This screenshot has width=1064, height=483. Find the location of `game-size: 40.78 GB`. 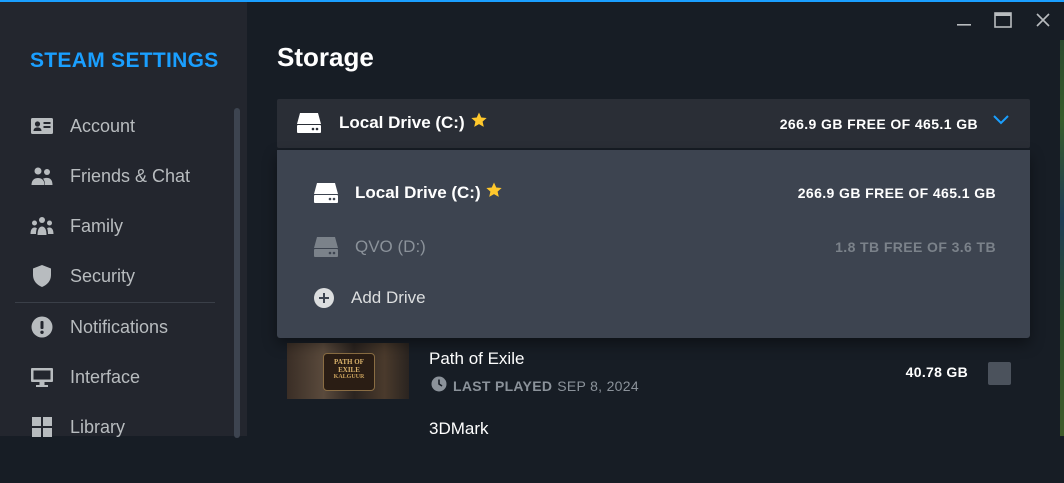

game-size: 40.78 GB is located at coordinates (936, 372).